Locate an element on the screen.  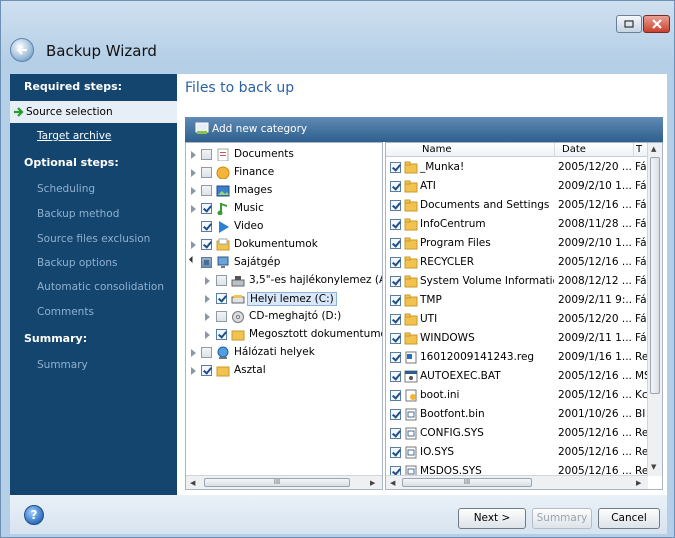
tree-item: Dokumentumok is located at coordinates (284, 245).